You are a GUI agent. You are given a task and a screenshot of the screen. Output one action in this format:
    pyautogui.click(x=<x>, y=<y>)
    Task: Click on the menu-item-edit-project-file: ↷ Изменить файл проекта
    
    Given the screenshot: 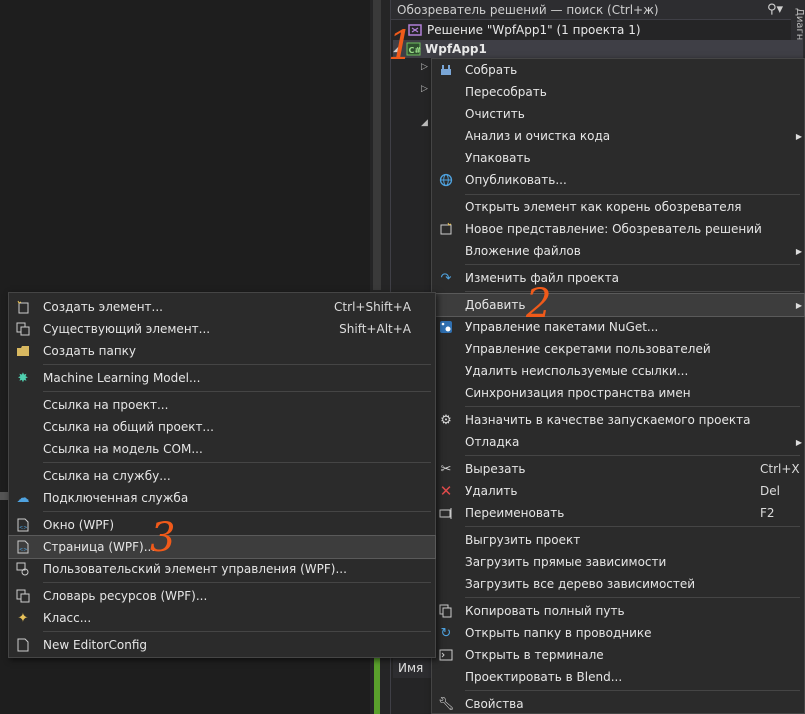 What is the action you would take?
    pyautogui.click(x=618, y=278)
    